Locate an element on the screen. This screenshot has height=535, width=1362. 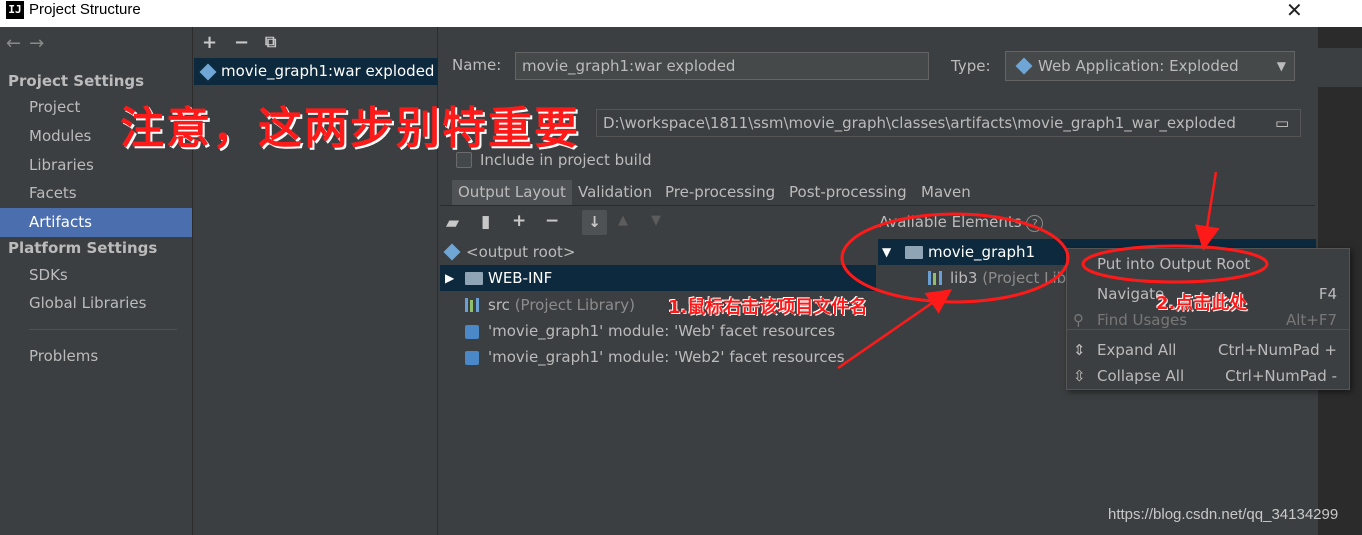
menu-item-expand-all: ⇕ Expand All Ctrl+NumPad + is located at coordinates (1208, 350).